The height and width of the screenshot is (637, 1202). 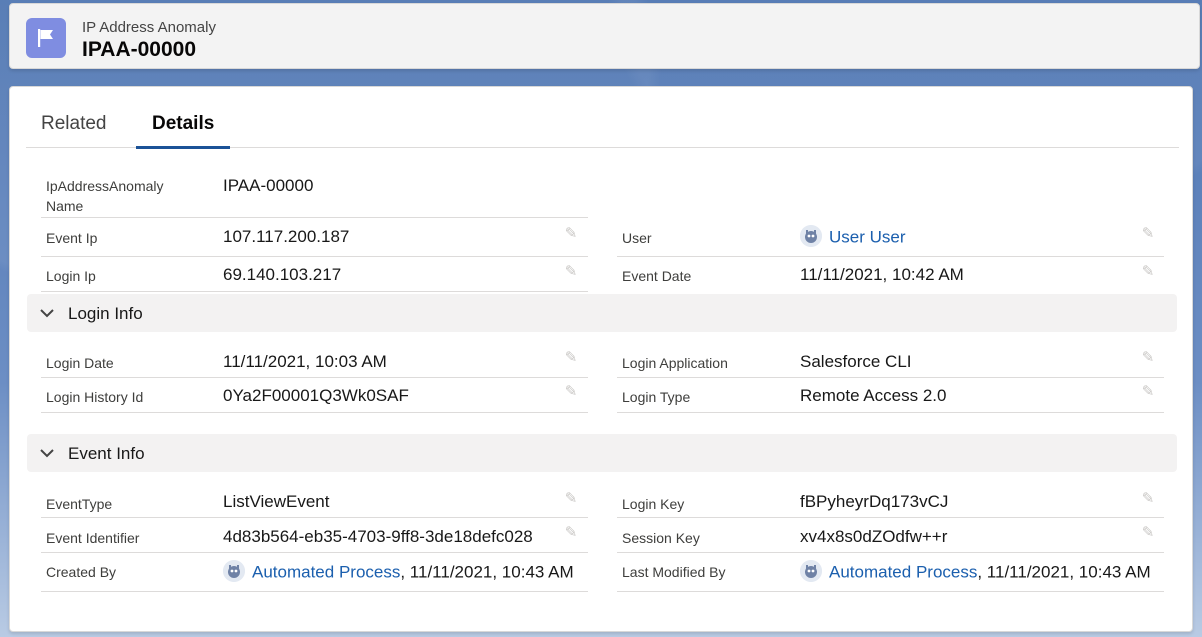 What do you see at coordinates (637, 238) in the screenshot?
I see `user-label: User` at bounding box center [637, 238].